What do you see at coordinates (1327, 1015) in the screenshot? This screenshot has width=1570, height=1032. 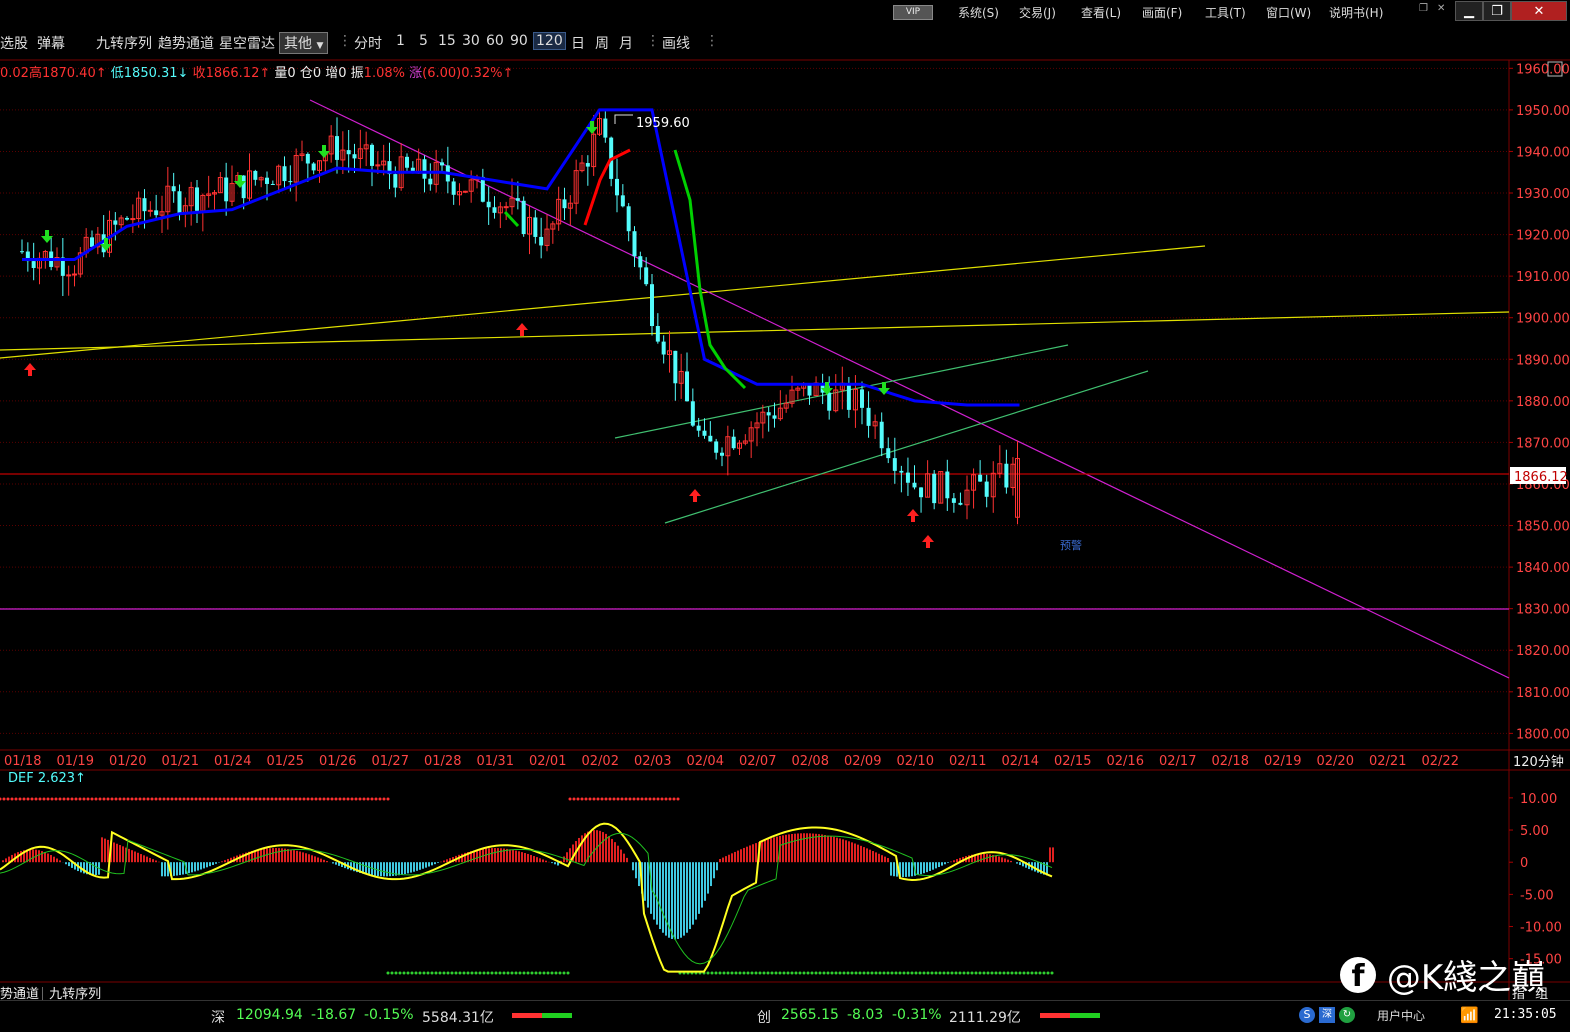 I see `shenzhen-icon: 深` at bounding box center [1327, 1015].